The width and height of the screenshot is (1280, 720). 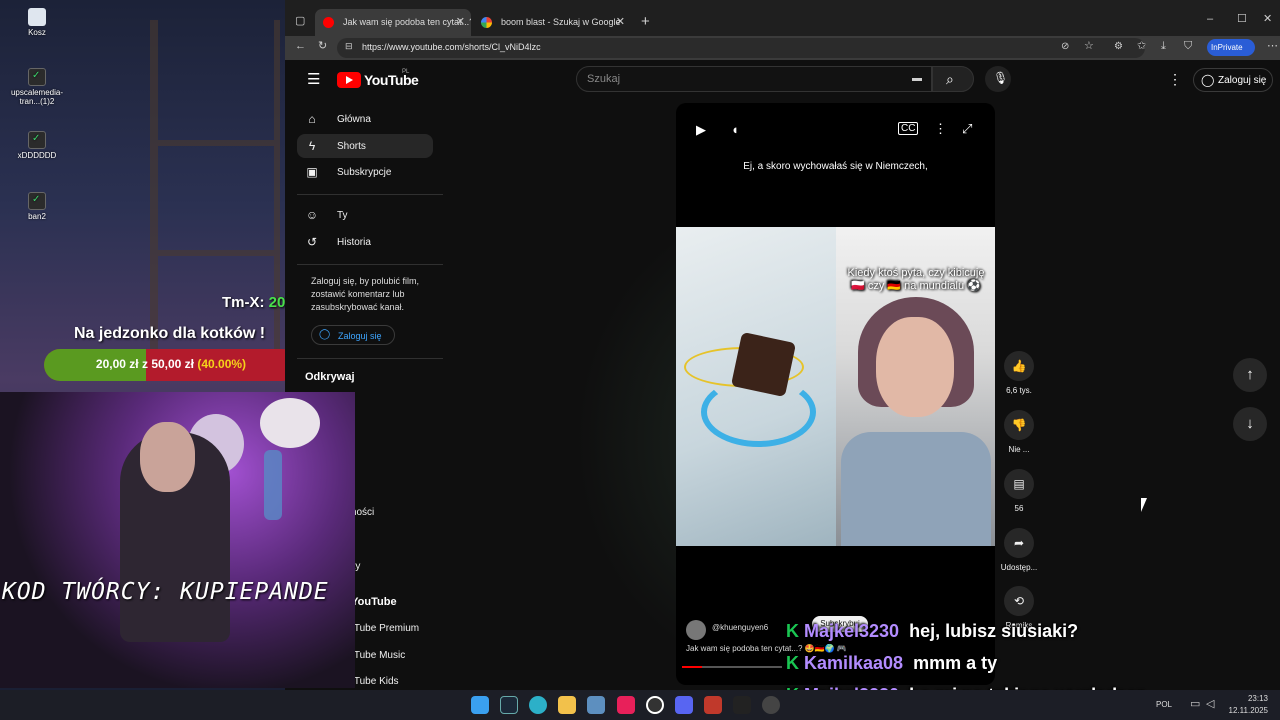 What do you see at coordinates (480, 705) in the screenshot?
I see `start-menu-icon` at bounding box center [480, 705].